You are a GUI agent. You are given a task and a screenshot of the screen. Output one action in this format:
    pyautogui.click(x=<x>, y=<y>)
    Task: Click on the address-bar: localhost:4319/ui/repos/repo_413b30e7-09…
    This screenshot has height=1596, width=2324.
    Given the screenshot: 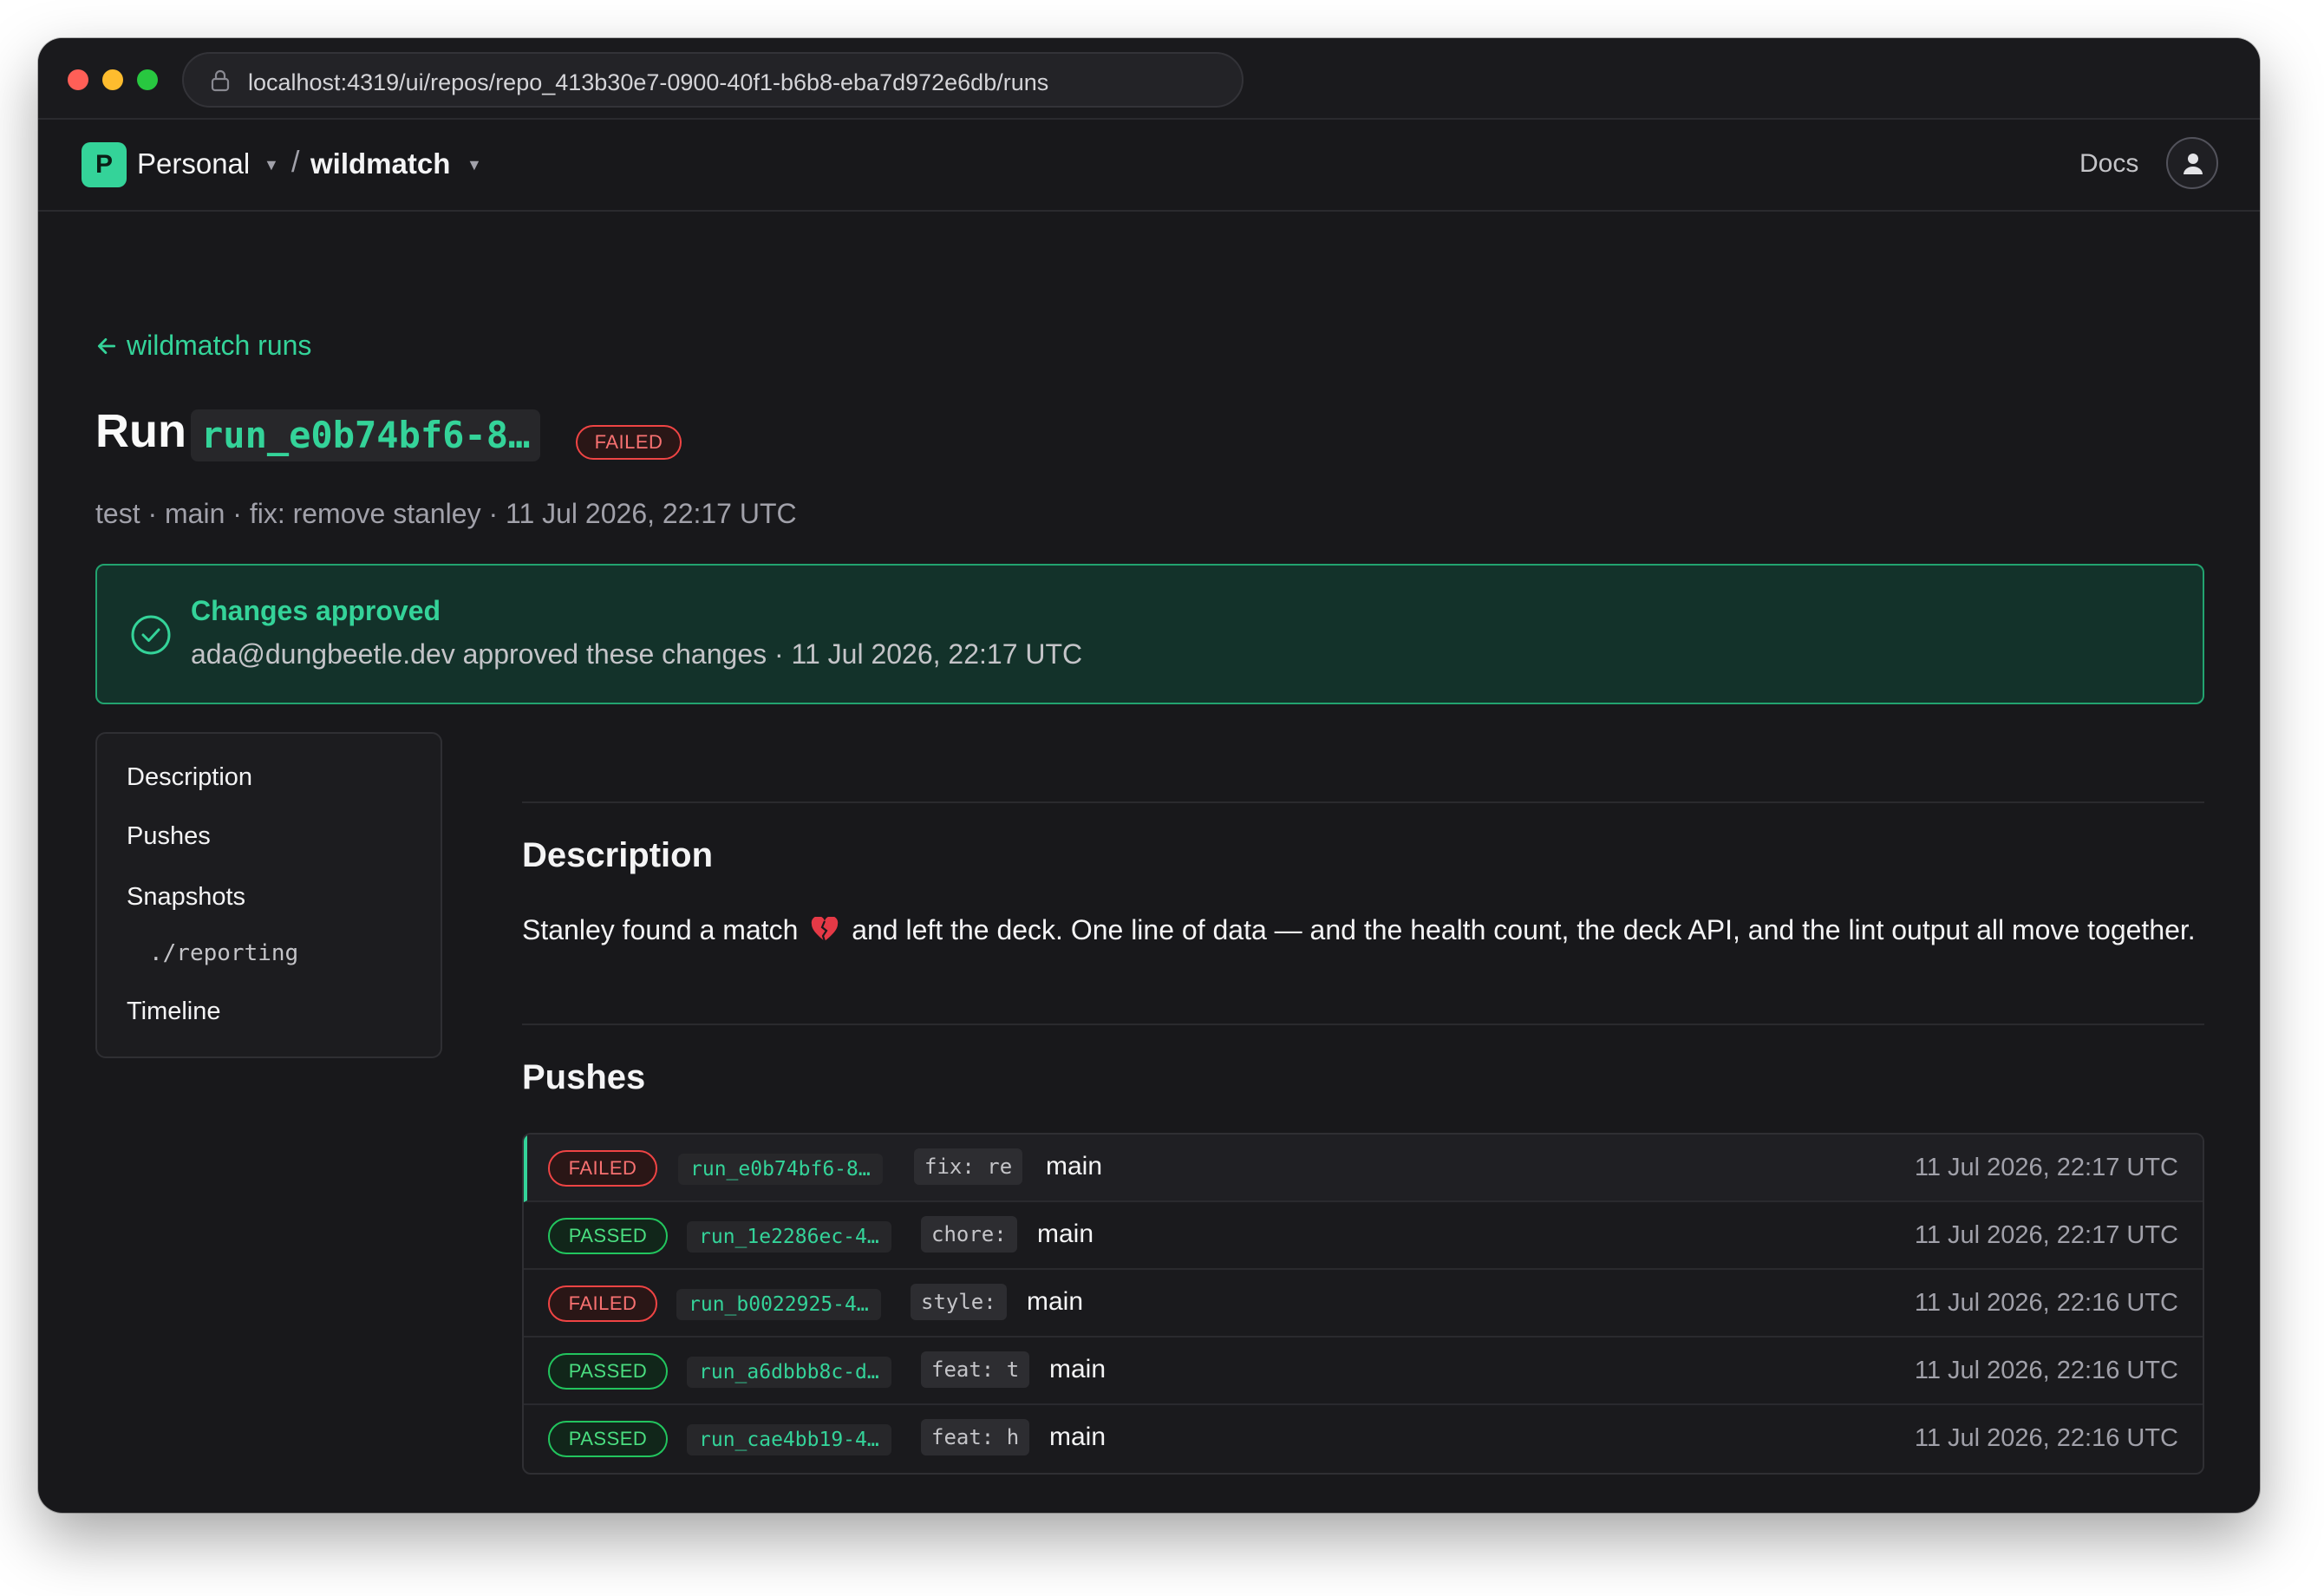 What is the action you would take?
    pyautogui.click(x=713, y=80)
    